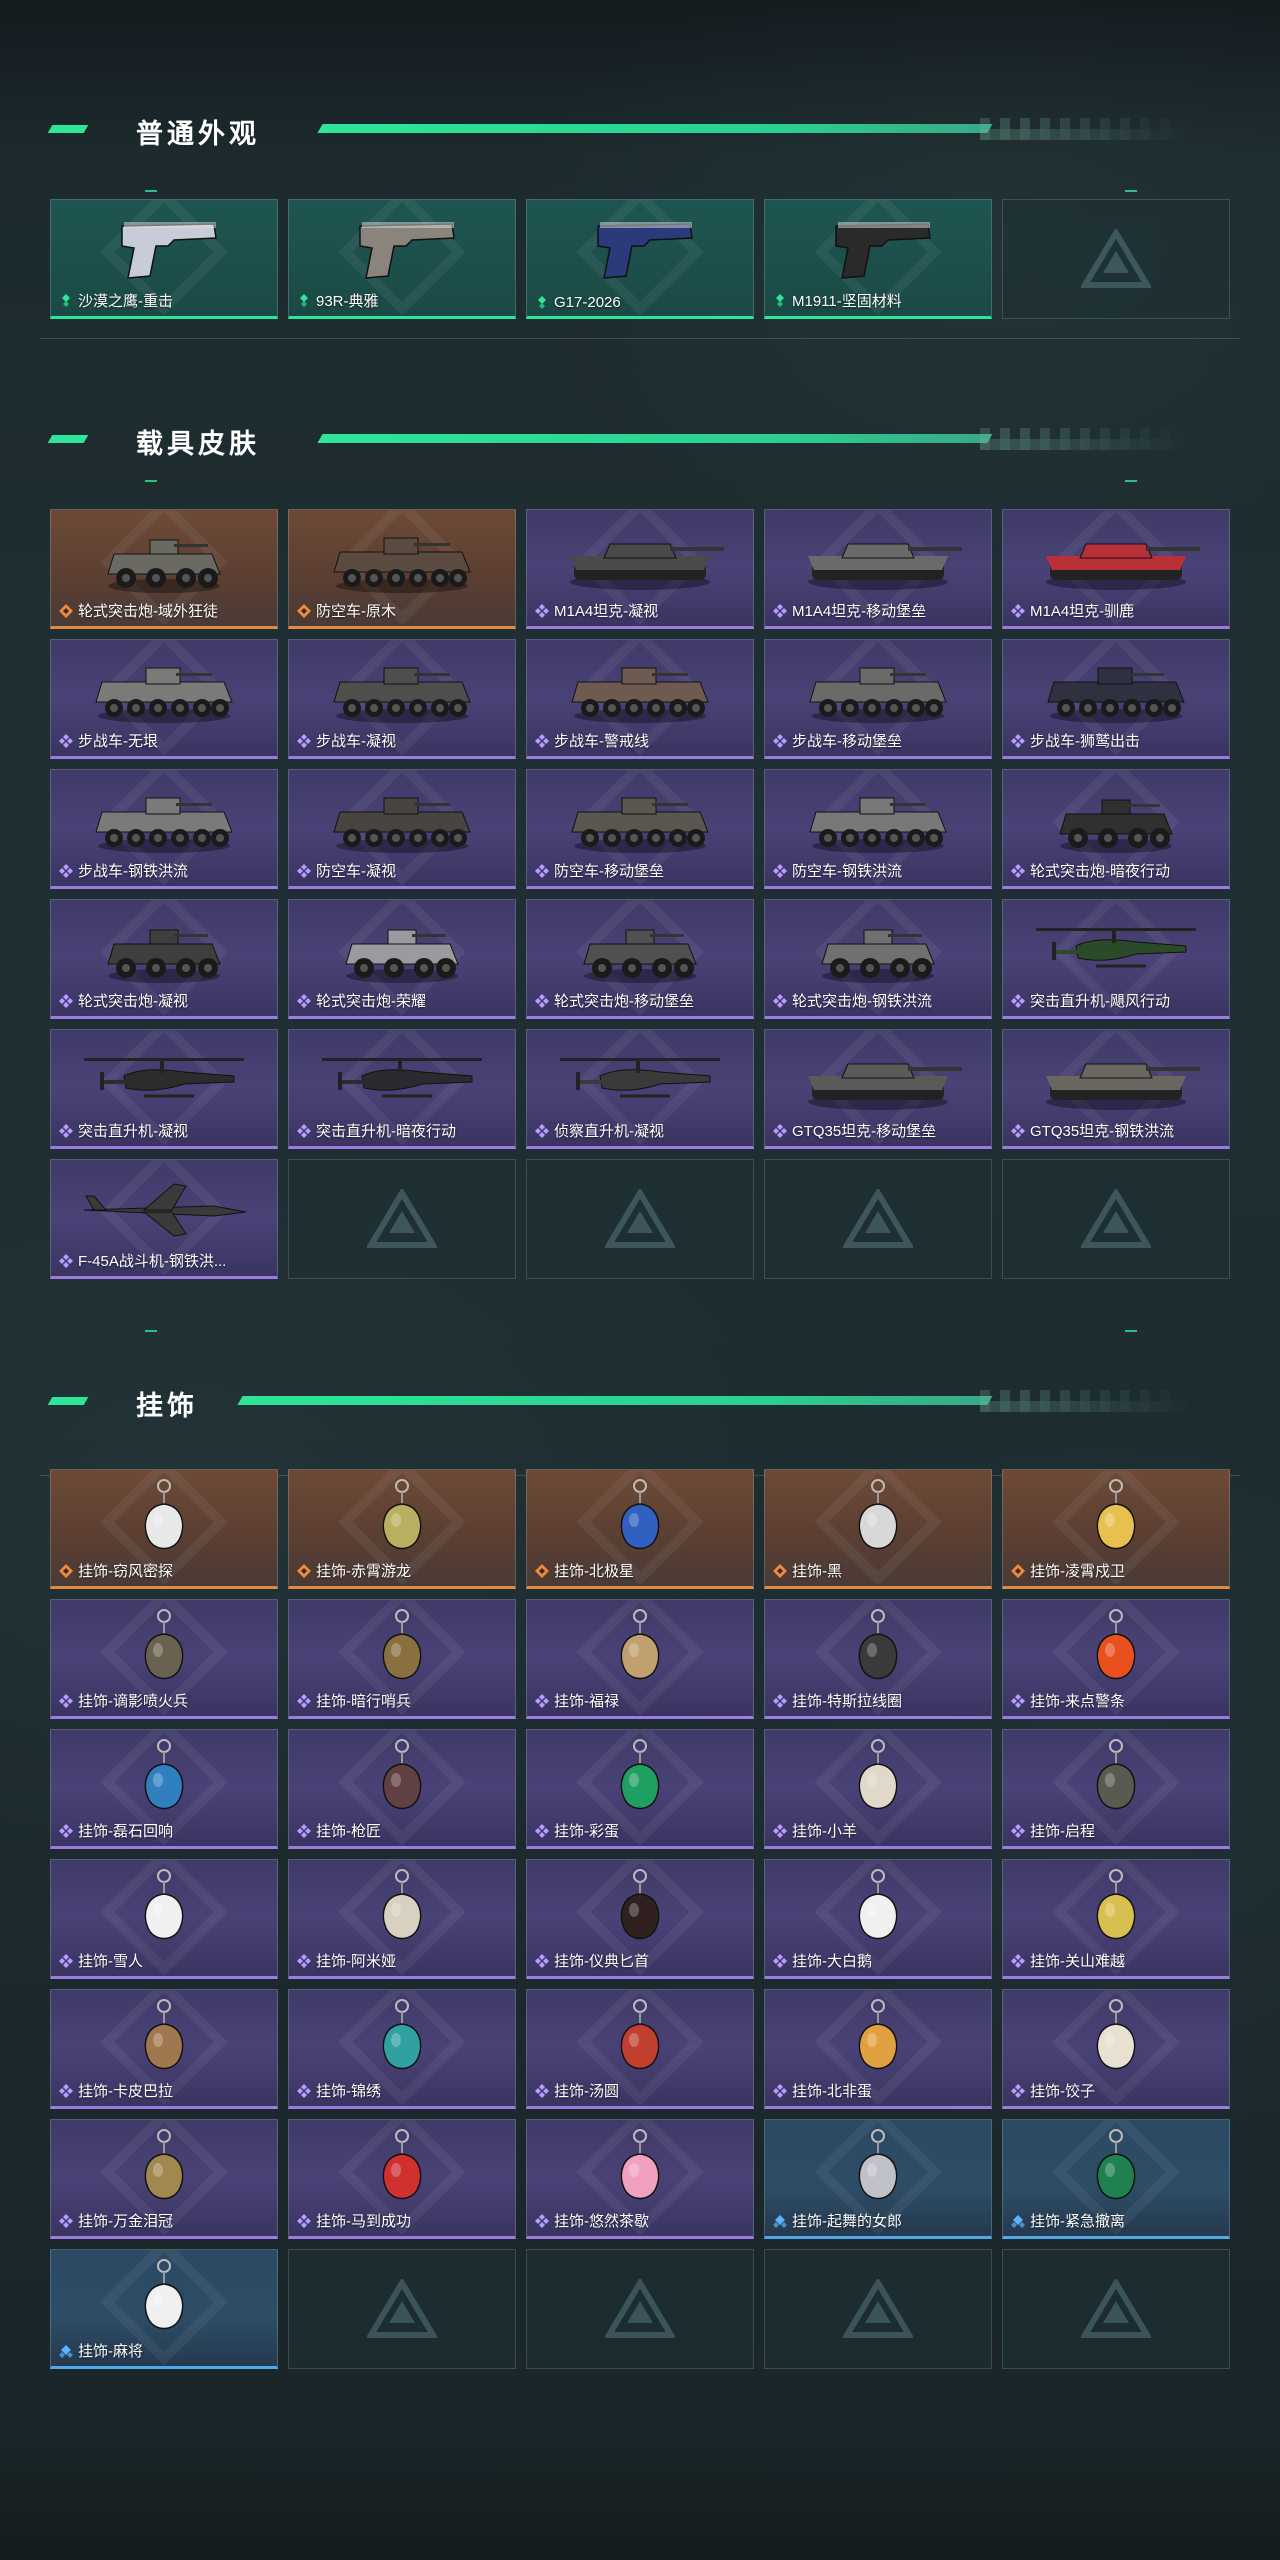 This screenshot has height=2560, width=1280. Describe the element at coordinates (151, 481) in the screenshot. I see `deco-tick` at that location.